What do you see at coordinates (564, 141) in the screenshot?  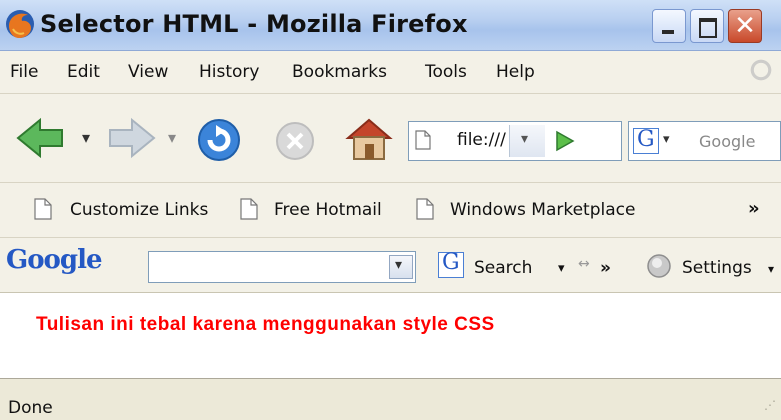 I see `play-icon` at bounding box center [564, 141].